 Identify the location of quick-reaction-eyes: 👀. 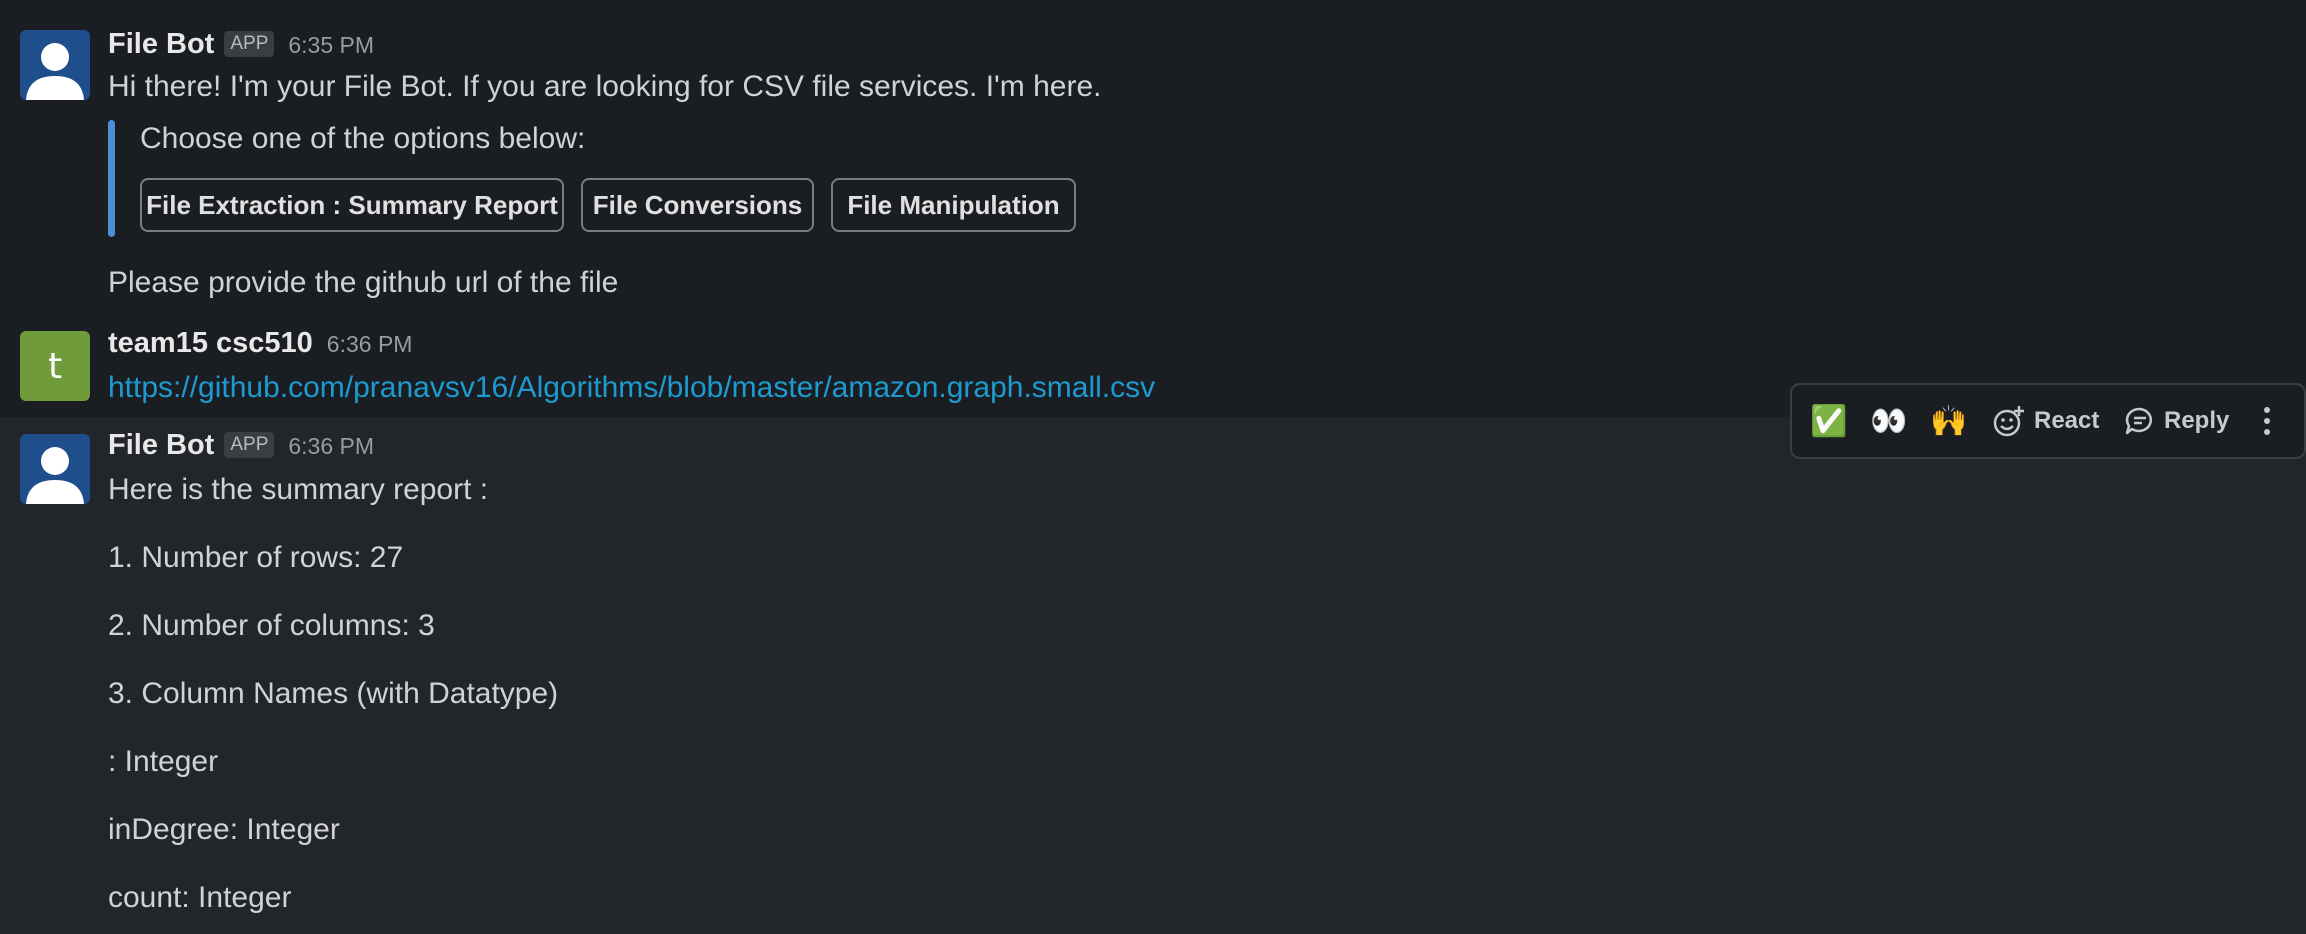
(1888, 421).